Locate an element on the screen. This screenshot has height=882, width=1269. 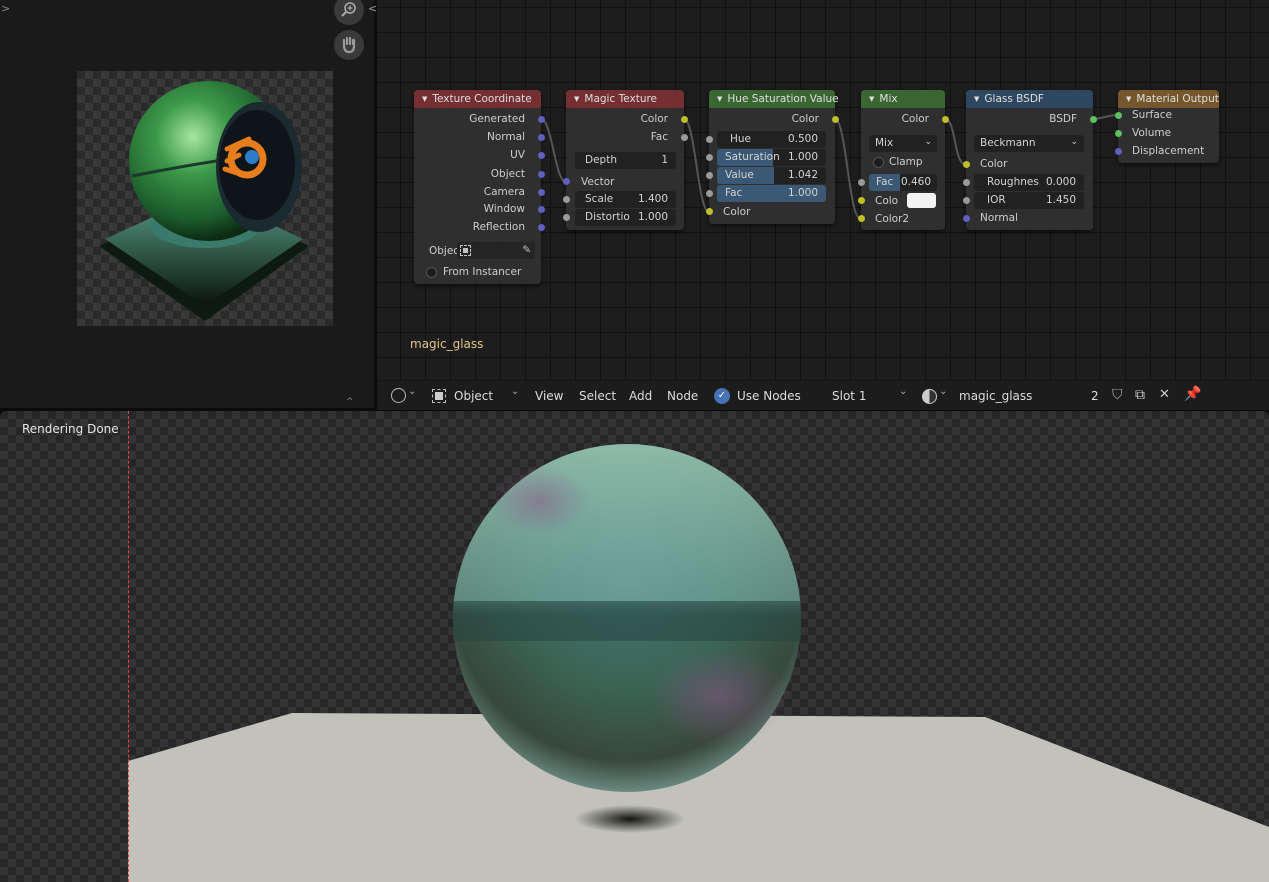
object-field: ✎ is located at coordinates (496, 250).